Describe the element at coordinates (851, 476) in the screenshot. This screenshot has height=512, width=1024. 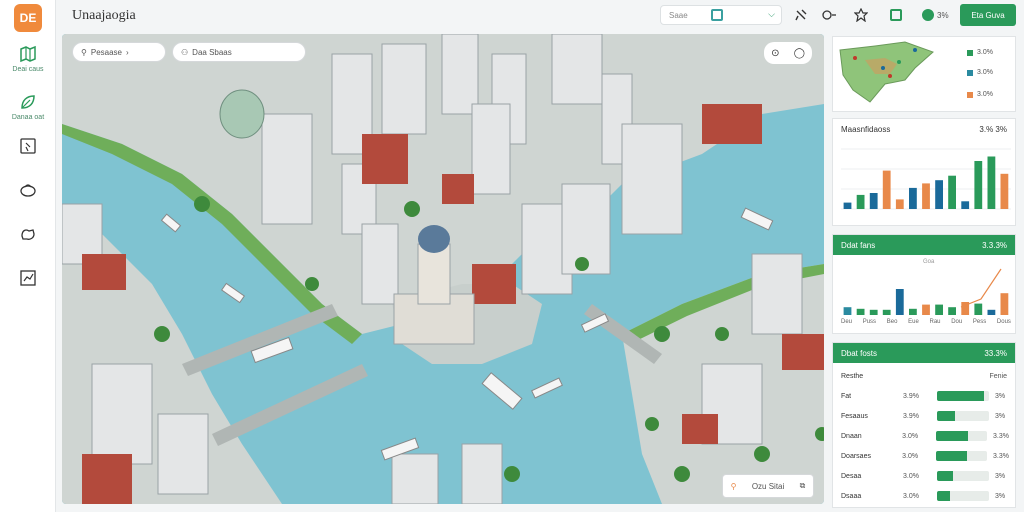
I see `row-name: Desaa` at that location.